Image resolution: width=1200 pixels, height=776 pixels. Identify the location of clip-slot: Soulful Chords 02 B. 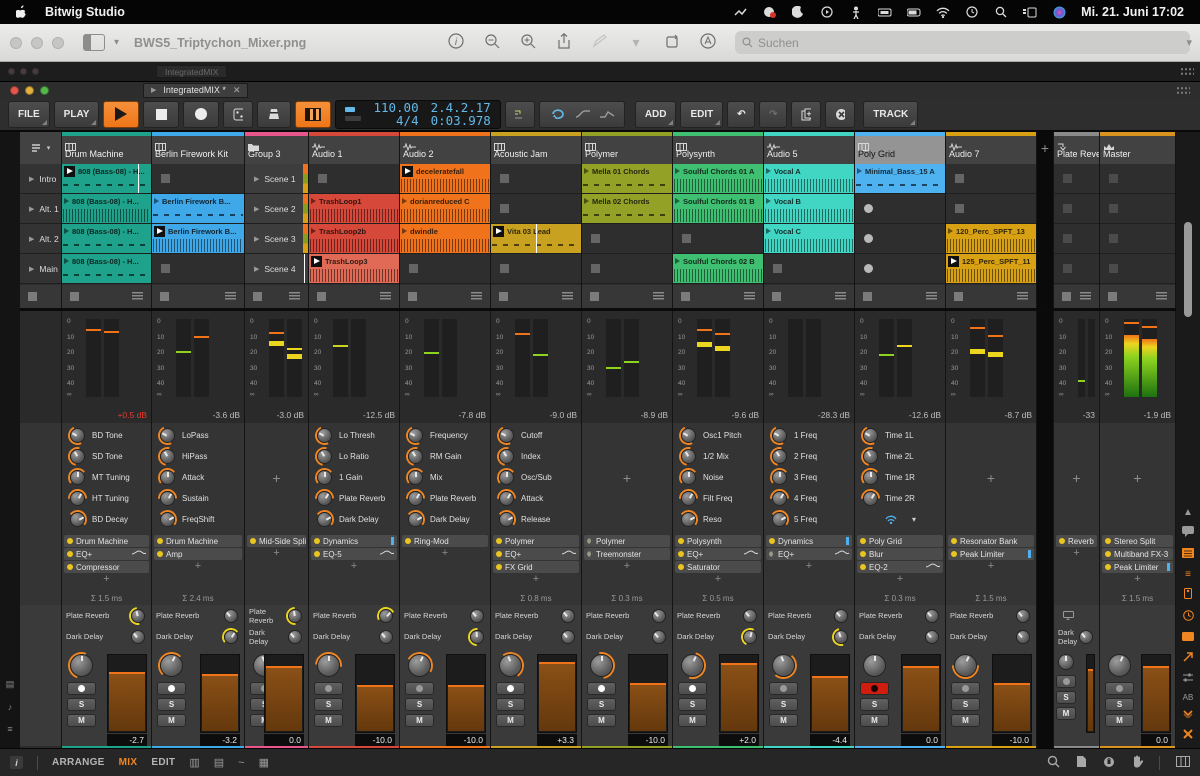
(718, 269).